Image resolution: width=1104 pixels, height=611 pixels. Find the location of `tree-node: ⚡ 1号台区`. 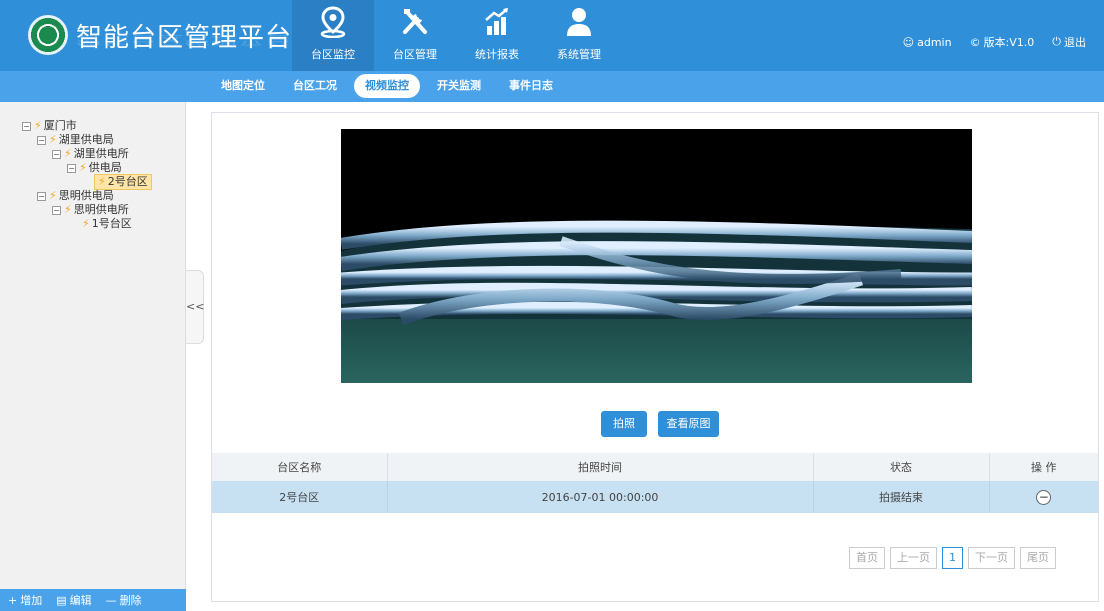

tree-node: ⚡ 1号台区 is located at coordinates (87, 224).